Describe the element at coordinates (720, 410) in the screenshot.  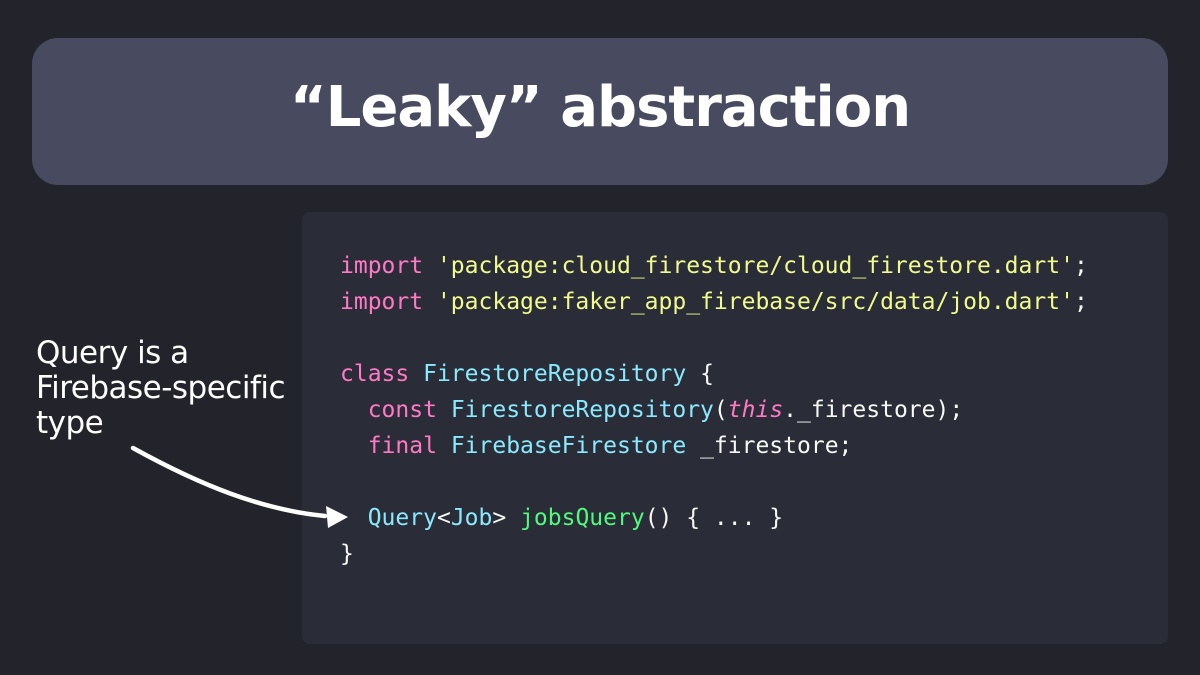
I see `code-token: (` at that location.